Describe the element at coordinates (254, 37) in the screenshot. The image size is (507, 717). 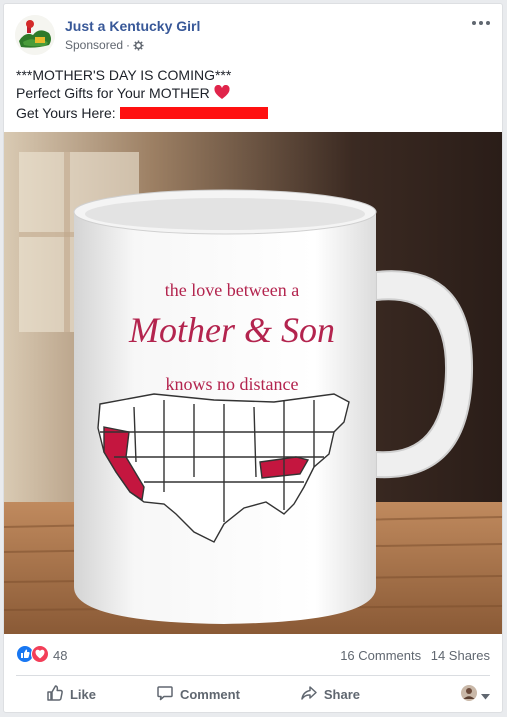
I see `post-header: Just a Kentucky Girl Sponsored ·` at that location.